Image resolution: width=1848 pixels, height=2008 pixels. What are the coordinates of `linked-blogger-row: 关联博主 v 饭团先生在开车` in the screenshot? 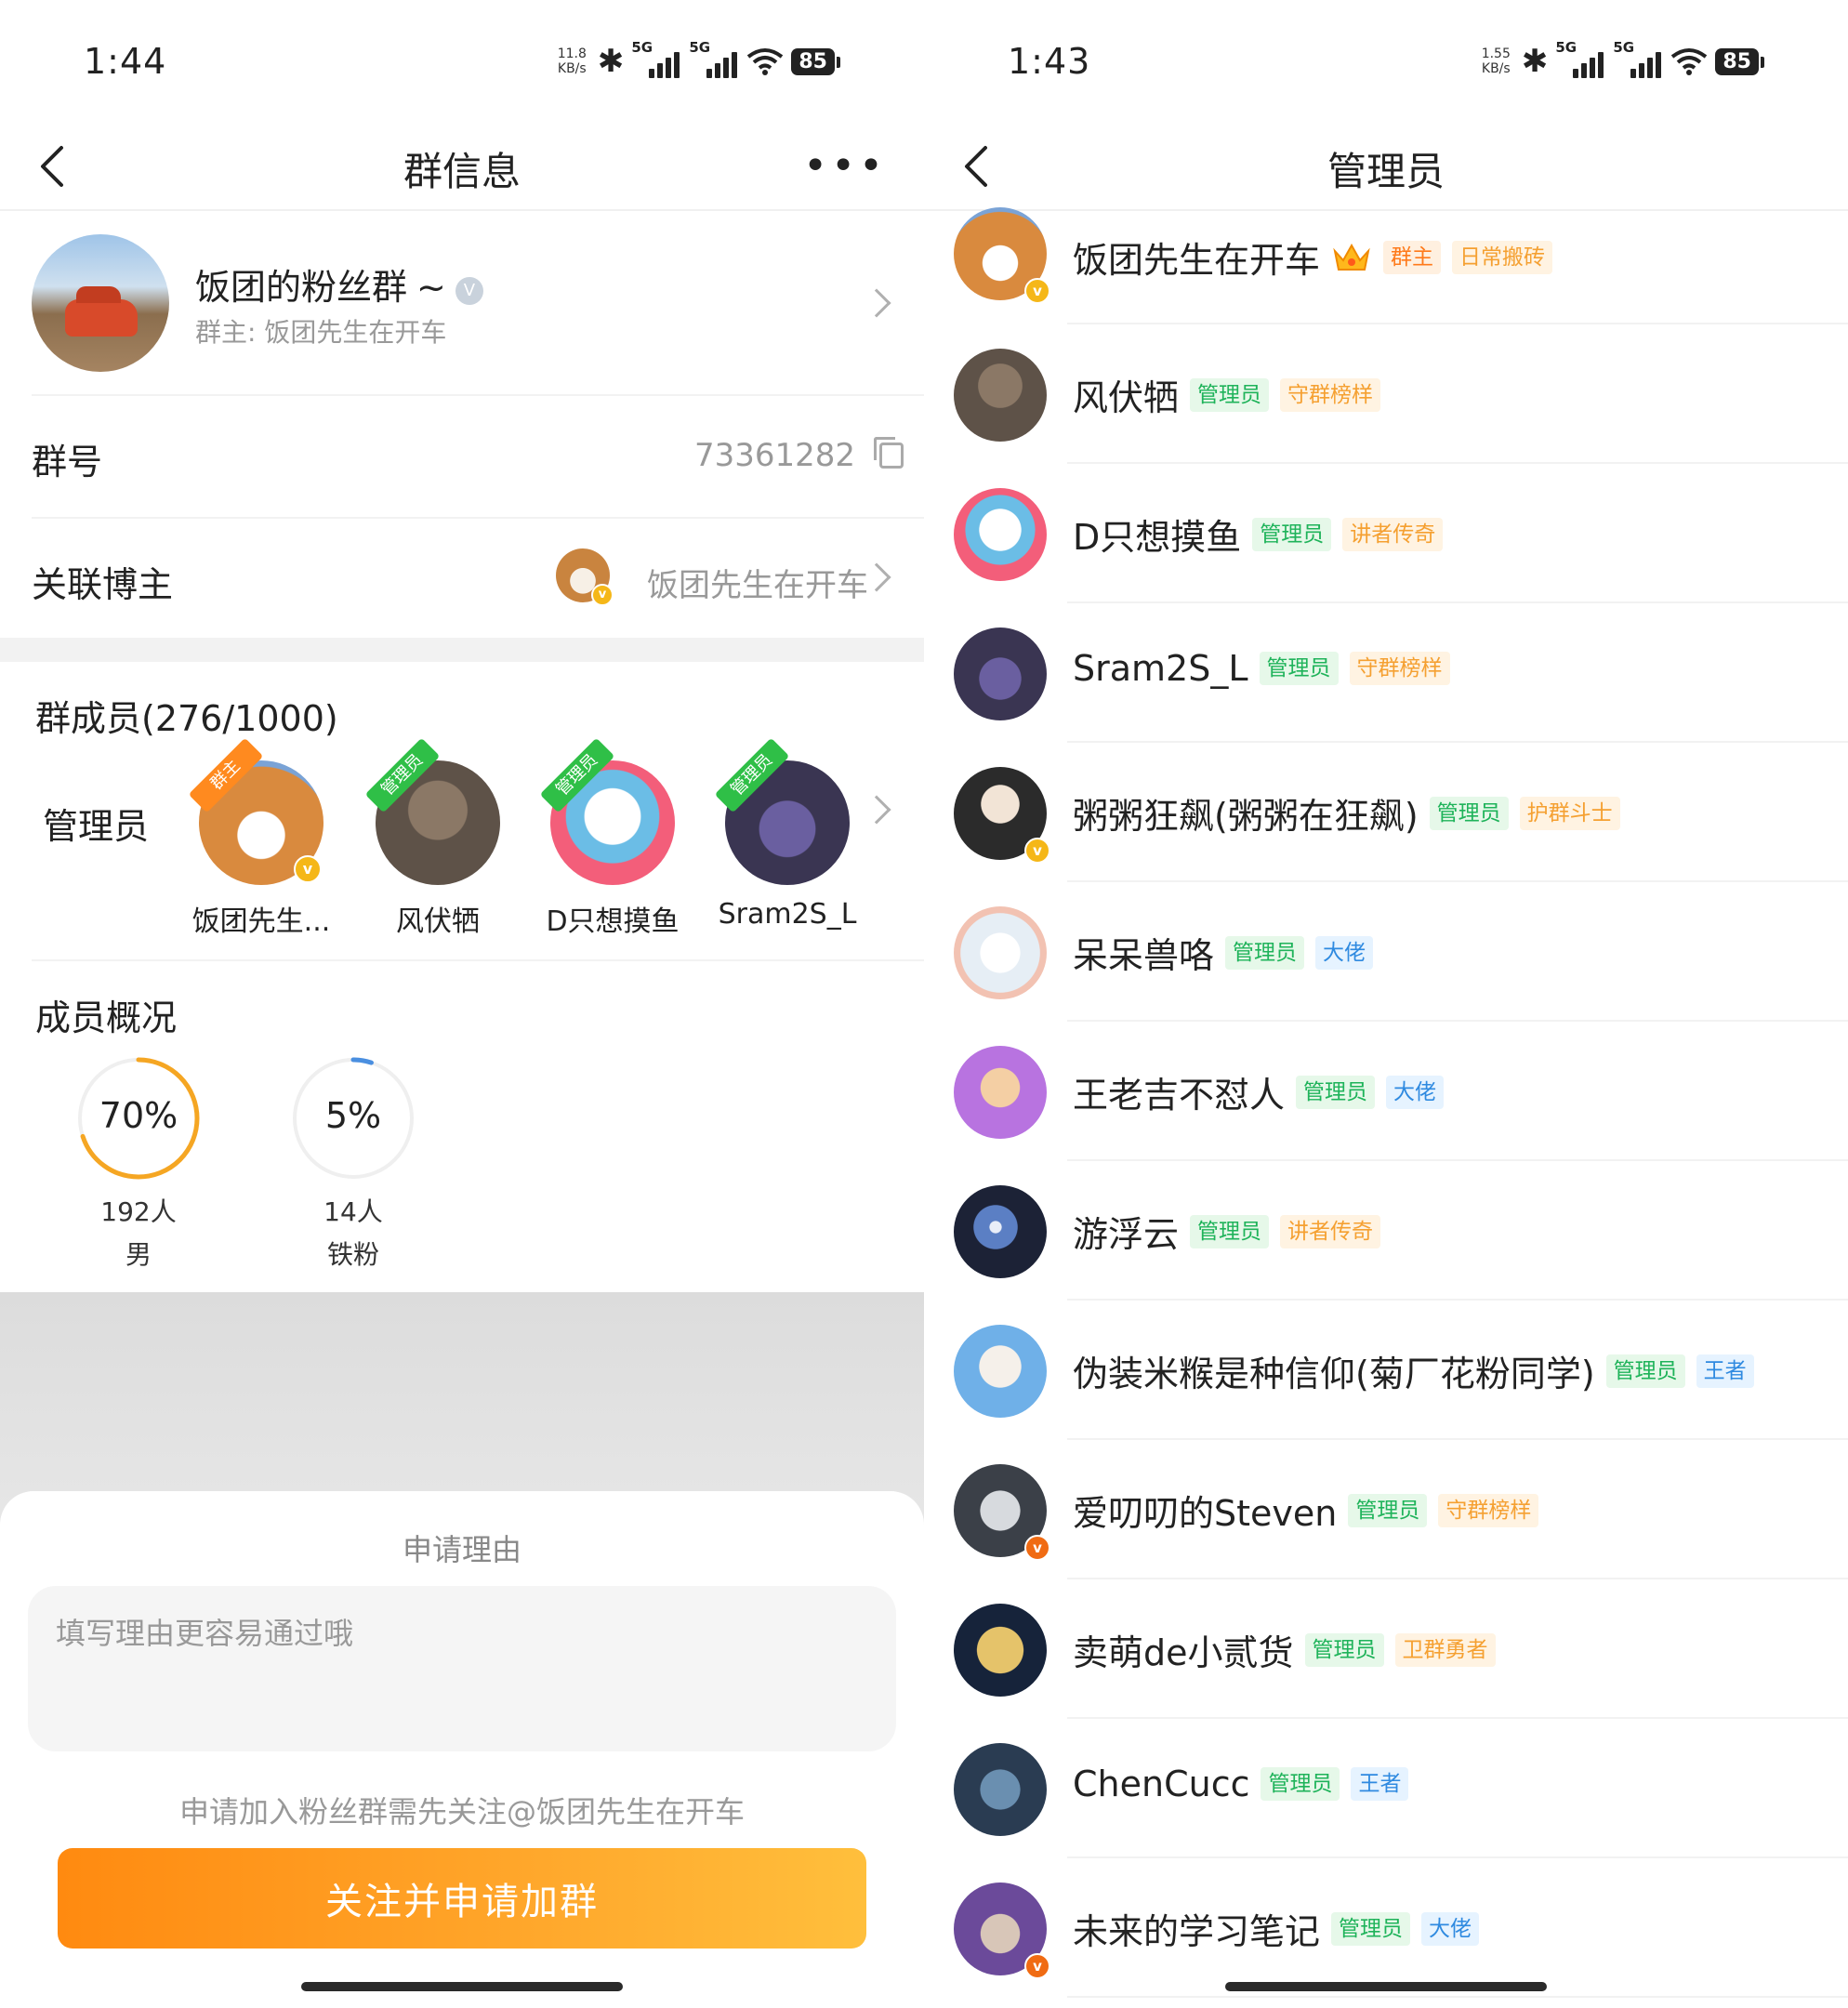 It's located at (478, 577).